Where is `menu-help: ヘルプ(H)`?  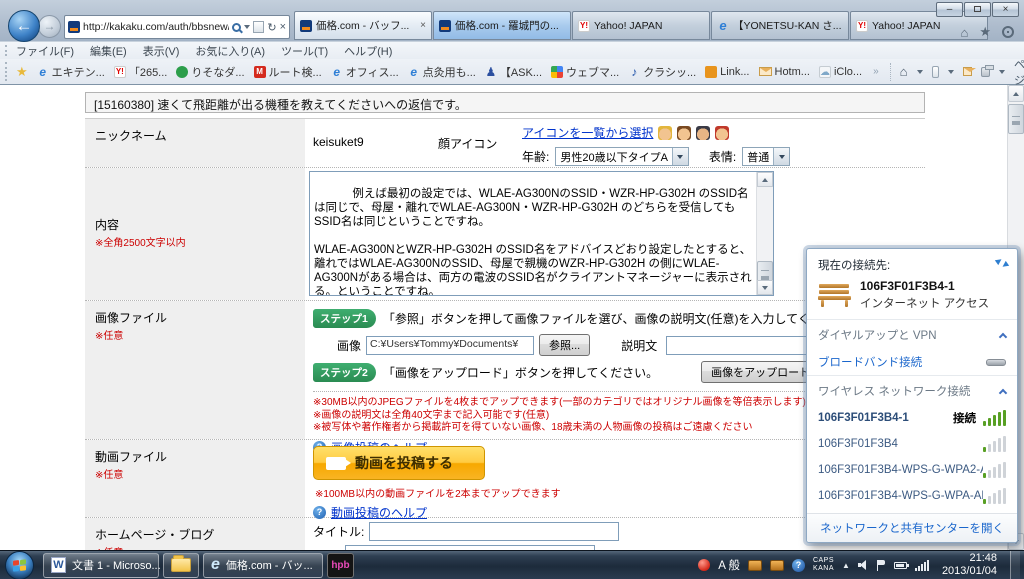
menu-help: ヘルプ(H) is located at coordinates (368, 51).